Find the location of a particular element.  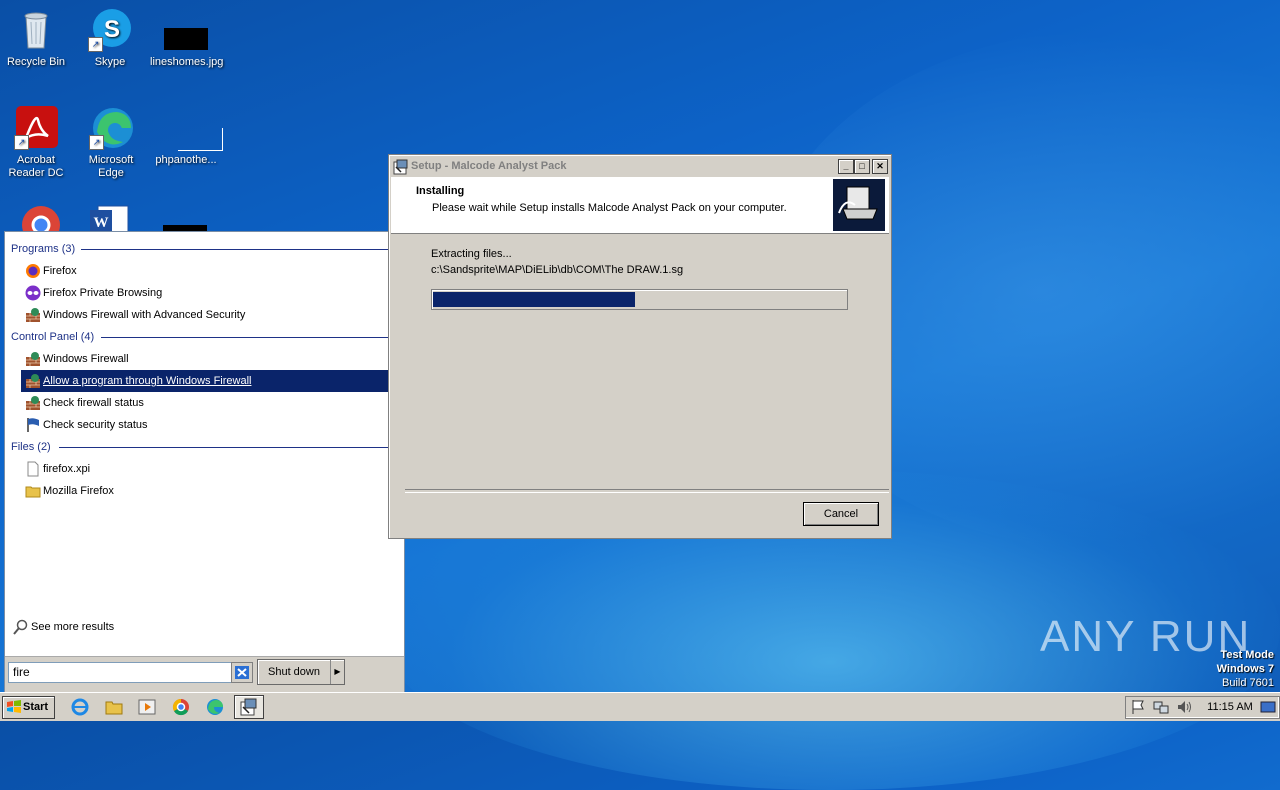

flag-icon is located at coordinates (33, 425).